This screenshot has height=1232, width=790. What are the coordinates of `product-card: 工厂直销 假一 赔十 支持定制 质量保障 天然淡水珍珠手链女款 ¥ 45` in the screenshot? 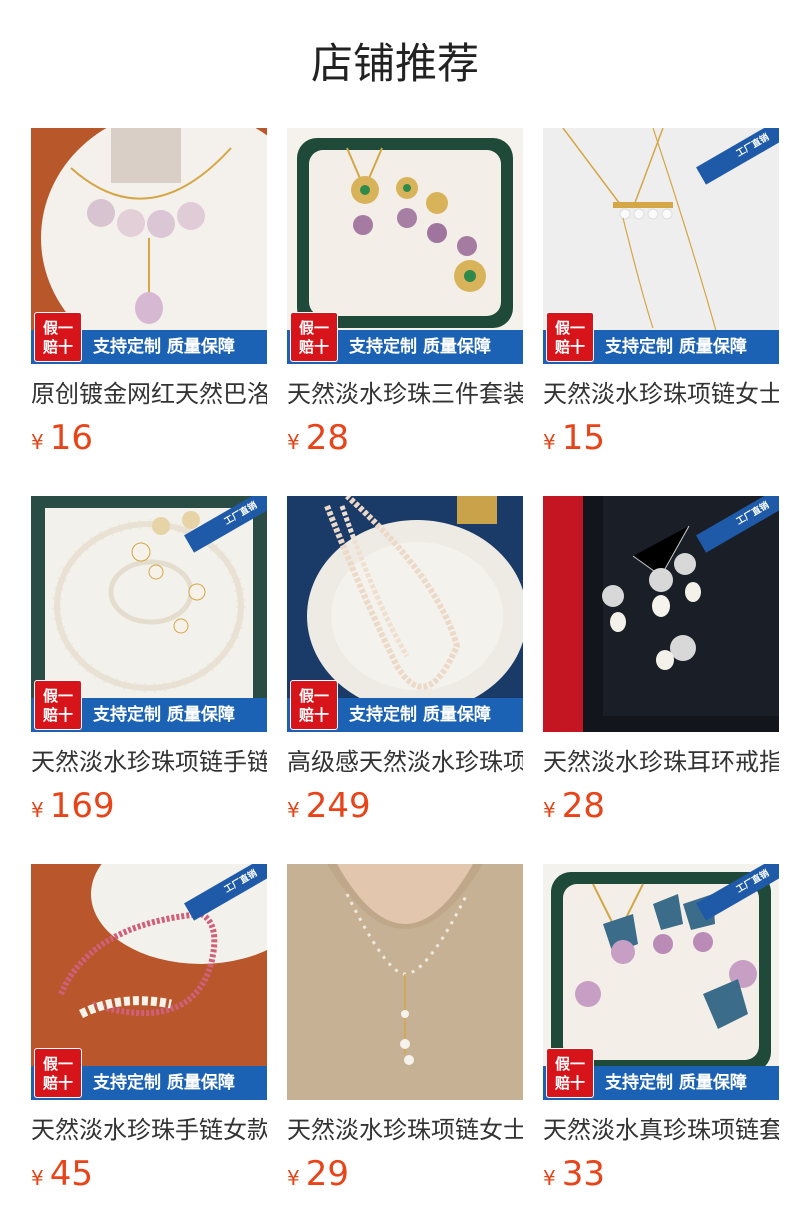 It's located at (149, 1031).